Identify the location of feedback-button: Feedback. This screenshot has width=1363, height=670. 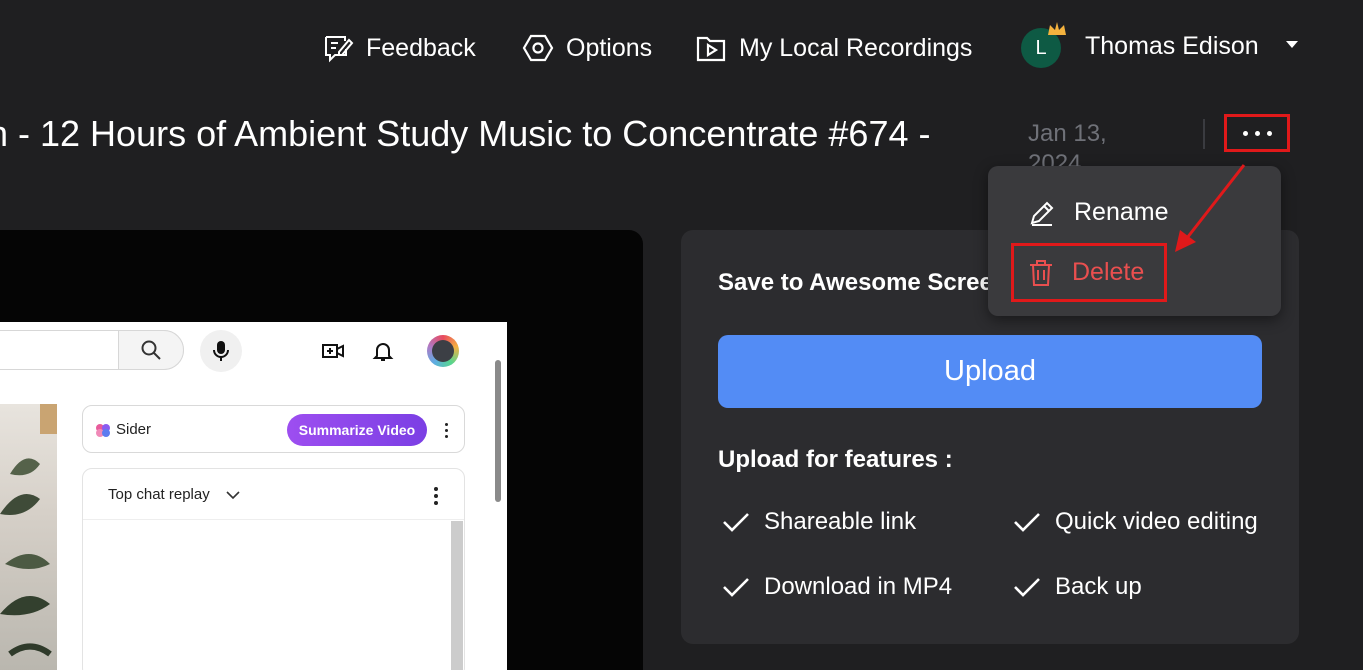
(399, 48).